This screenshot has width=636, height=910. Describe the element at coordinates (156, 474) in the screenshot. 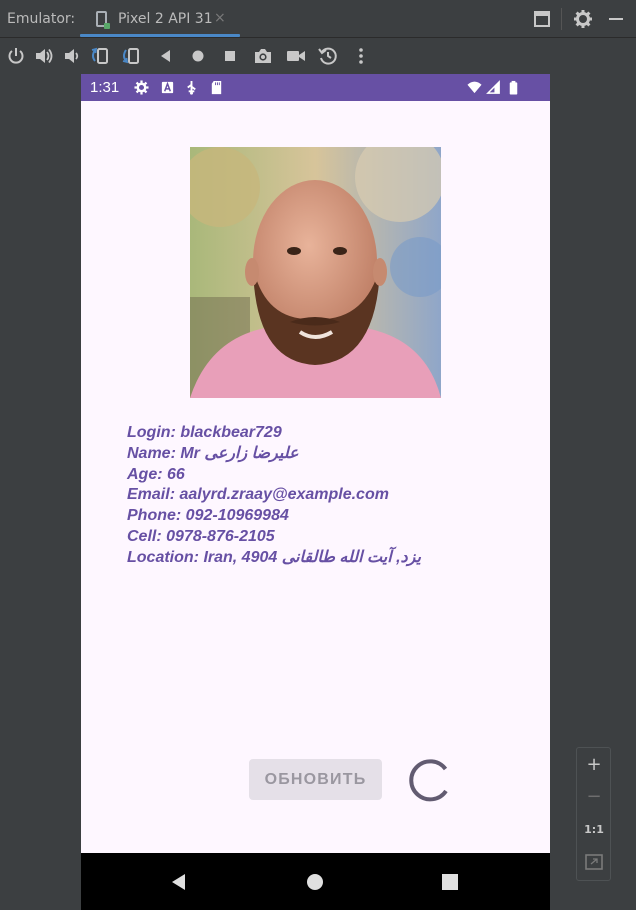

I see `age-text: Age: 66` at that location.